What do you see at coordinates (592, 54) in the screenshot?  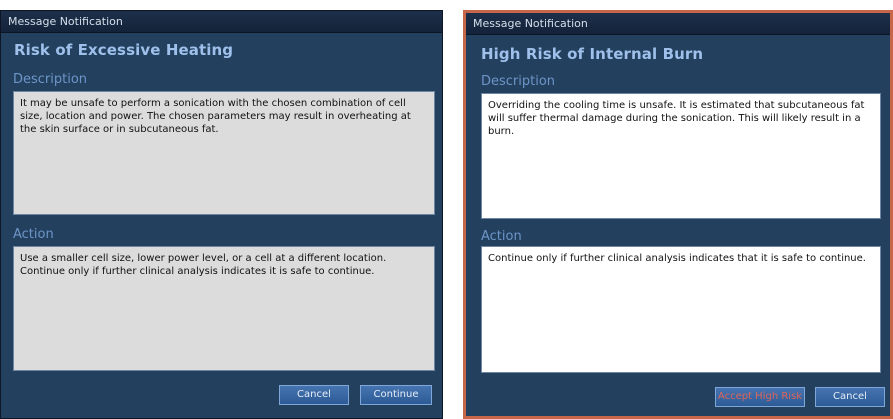 I see `dialog-heading: High Risk of Internal Burn` at bounding box center [592, 54].